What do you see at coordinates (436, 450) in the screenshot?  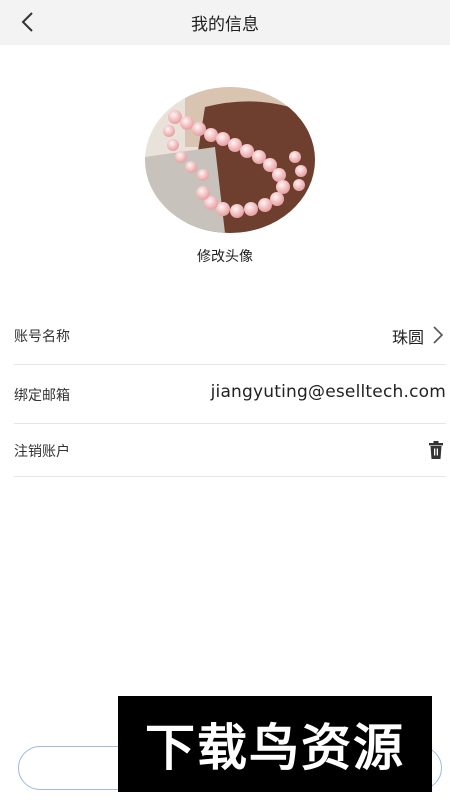 I see `trash-icon` at bounding box center [436, 450].